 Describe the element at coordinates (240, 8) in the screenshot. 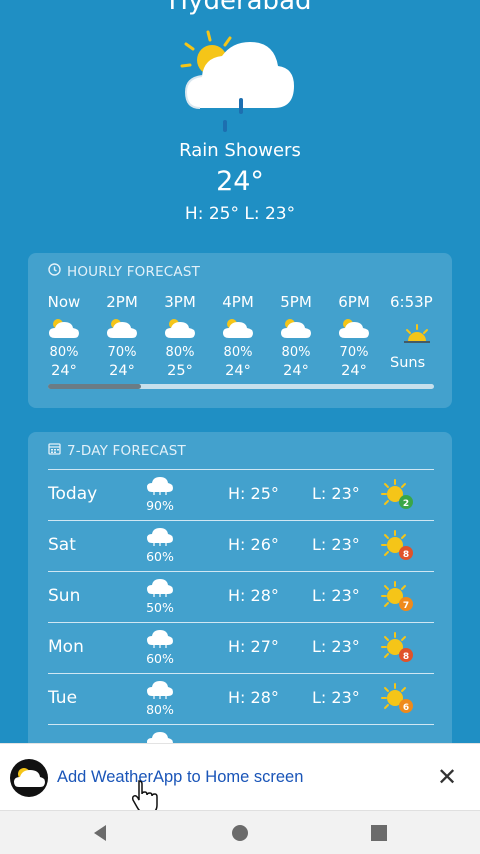

I see `city-name: Hyderabad` at that location.